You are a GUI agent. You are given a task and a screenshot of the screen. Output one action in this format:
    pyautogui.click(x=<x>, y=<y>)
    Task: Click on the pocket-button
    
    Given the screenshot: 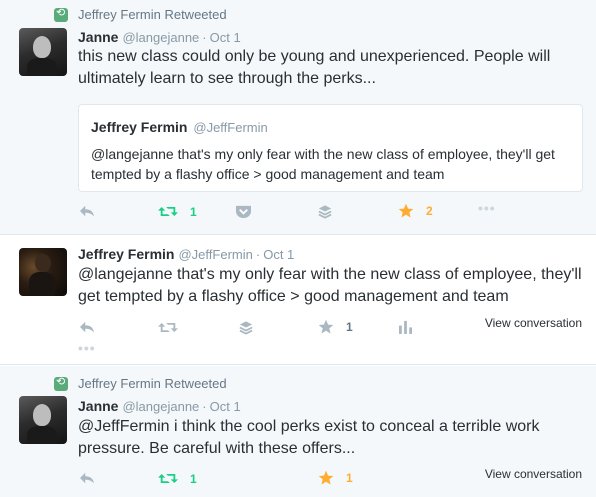 What is the action you would take?
    pyautogui.click(x=243, y=211)
    